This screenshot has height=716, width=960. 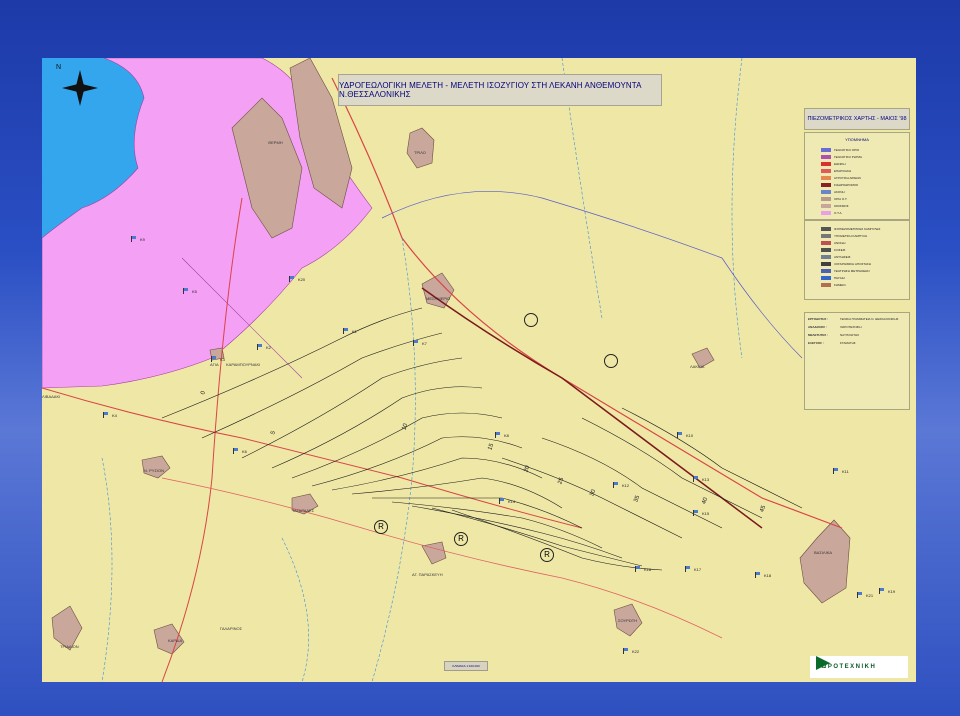 I want to click on legend-label: ΥΠΟΘΕΤΙΚΗ ΚΑΜΠΥΛΗ, so click(x=851, y=235).